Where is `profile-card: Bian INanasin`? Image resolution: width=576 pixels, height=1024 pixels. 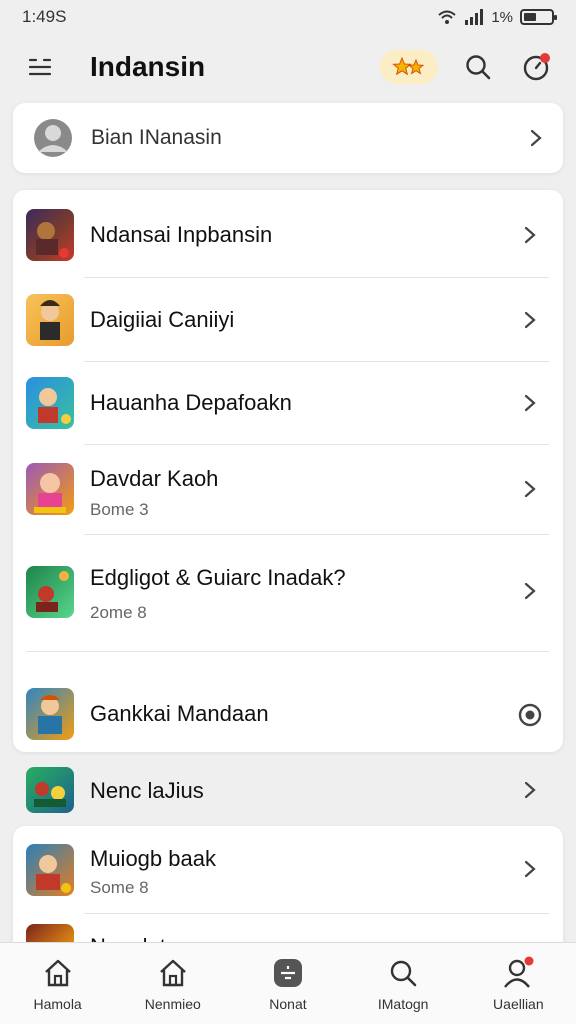 profile-card: Bian INanasin is located at coordinates (288, 138).